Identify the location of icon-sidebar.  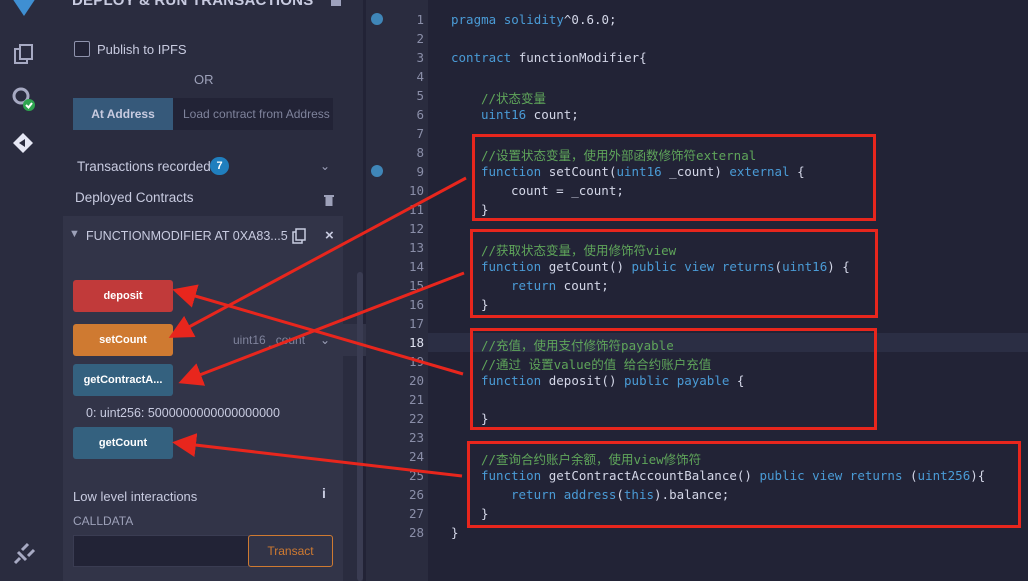
(24, 290).